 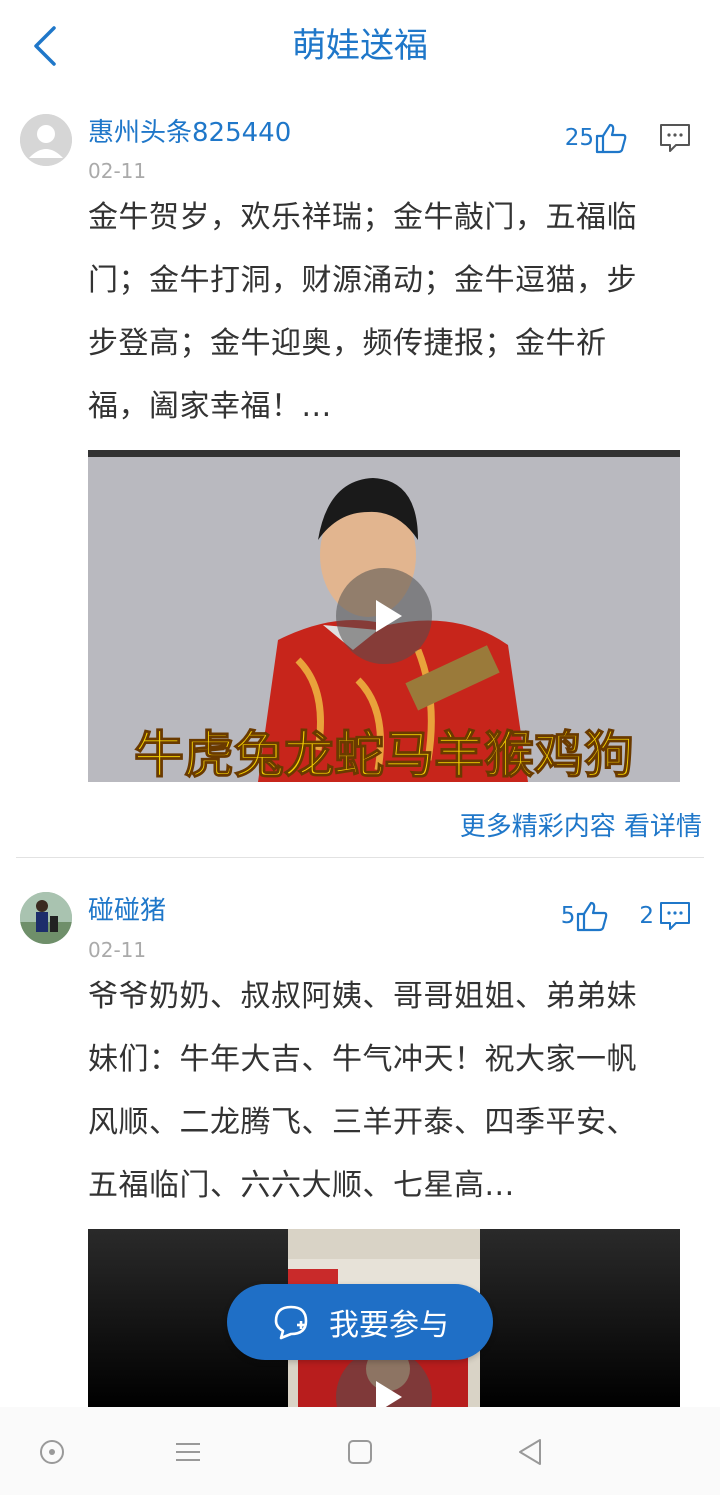 I want to click on top-bar: 萌娃送福, so click(x=360, y=47).